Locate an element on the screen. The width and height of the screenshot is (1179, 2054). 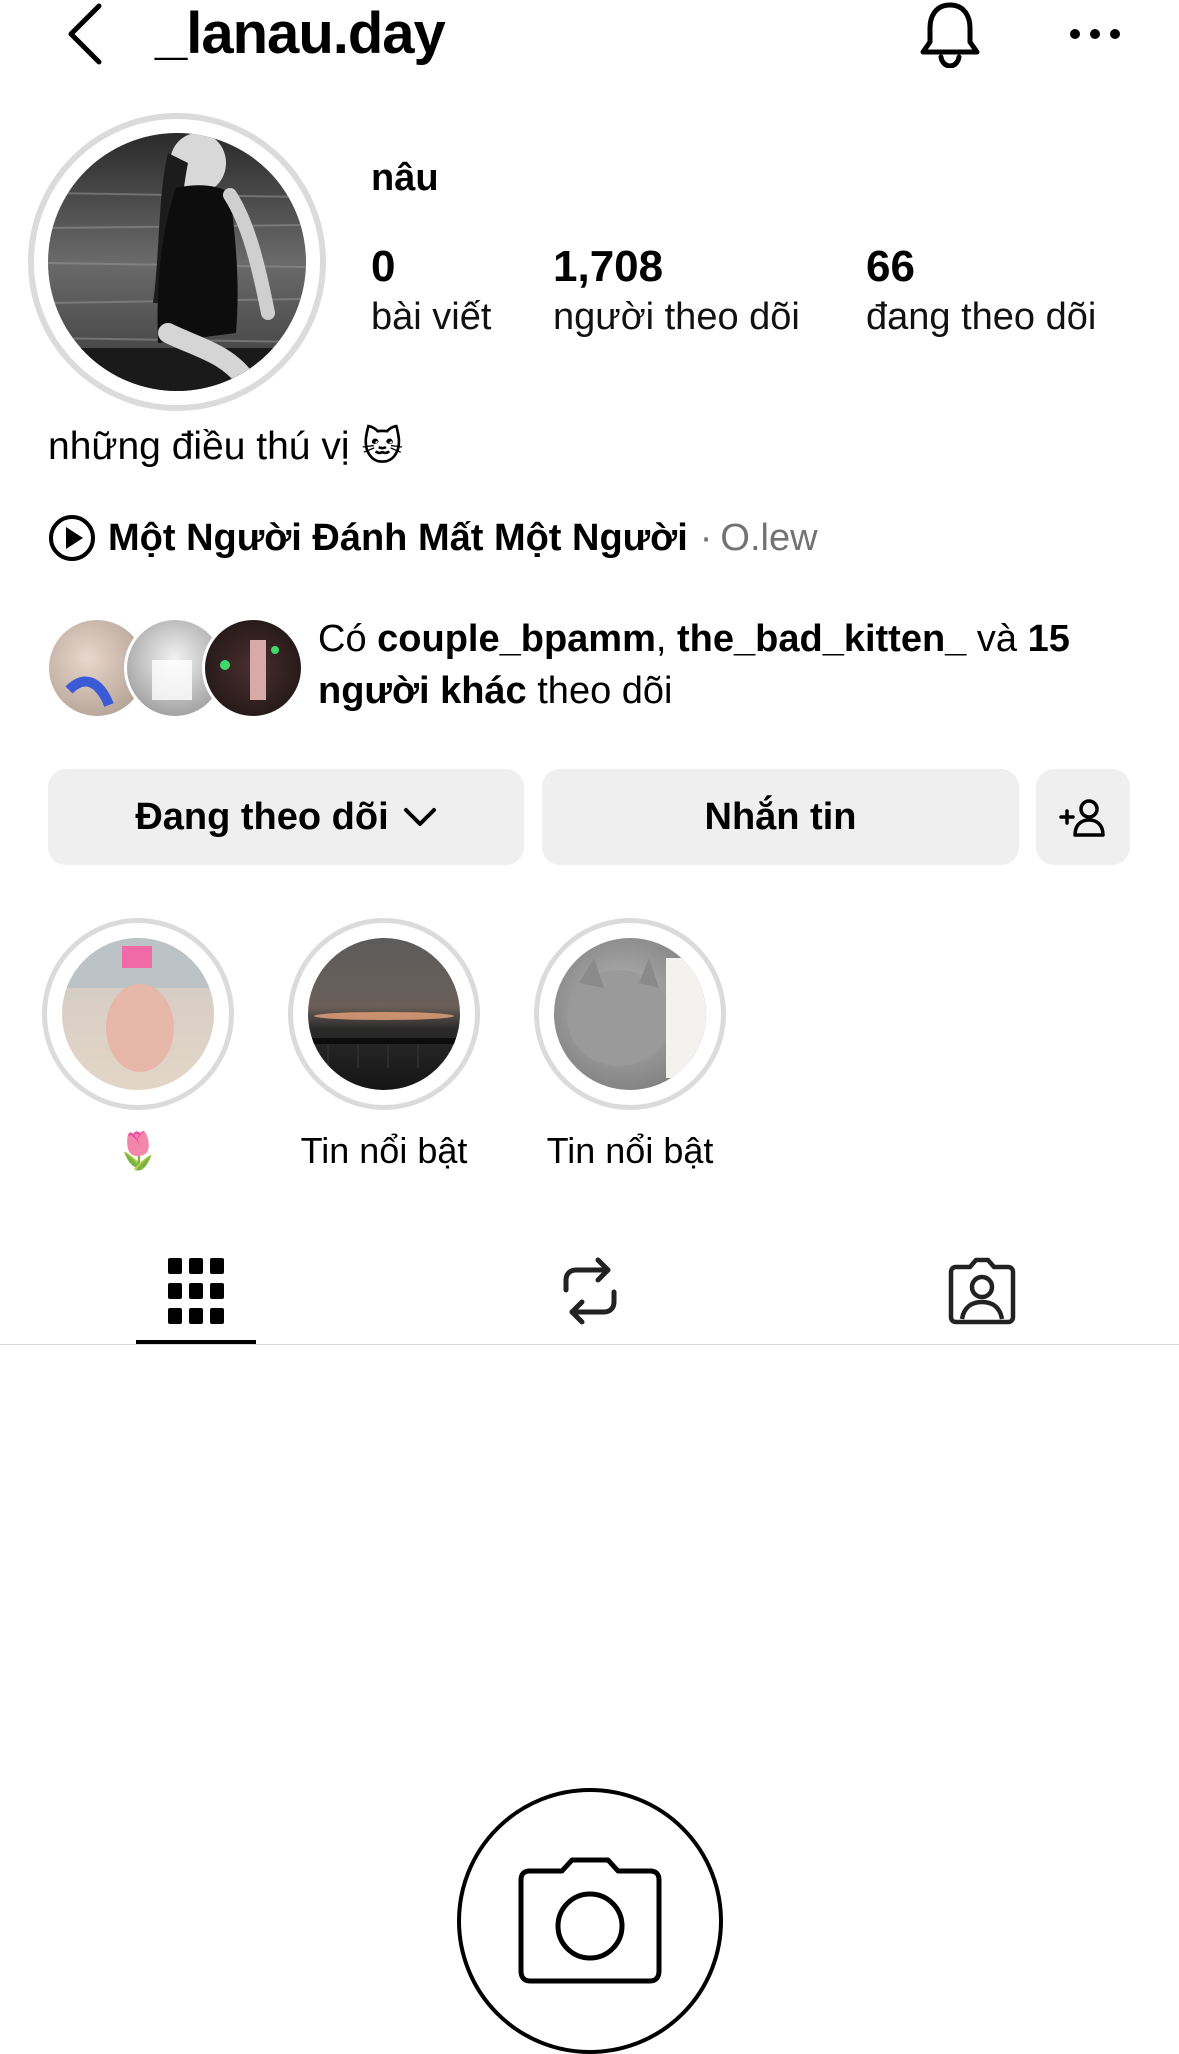
following-button: Đang theo dõi is located at coordinates (286, 817).